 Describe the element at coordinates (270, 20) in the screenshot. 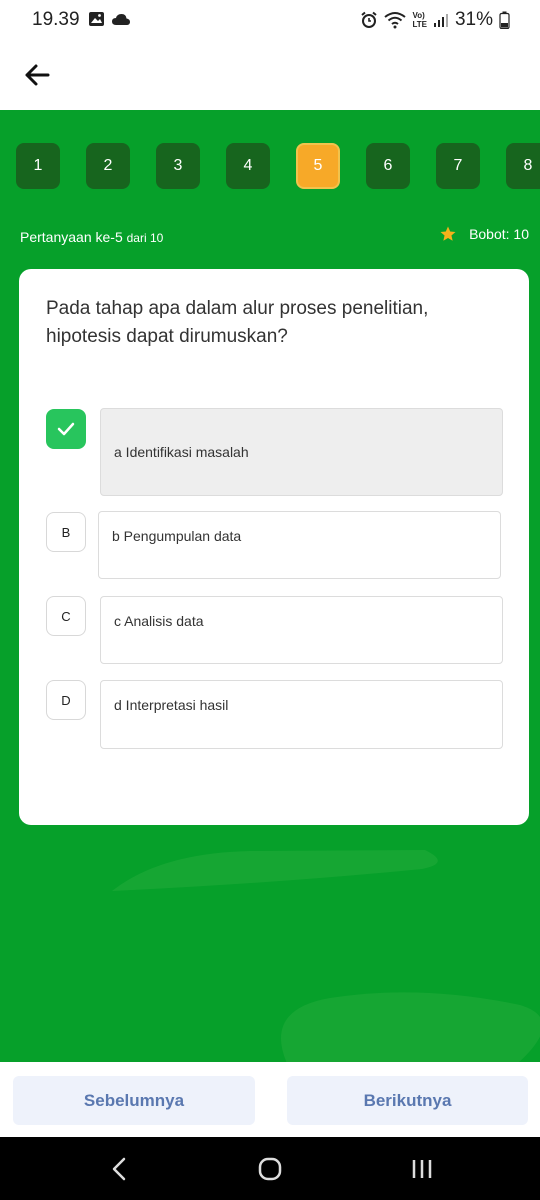

I see `status-bar: 19.39 Vo) LTE 31%` at that location.